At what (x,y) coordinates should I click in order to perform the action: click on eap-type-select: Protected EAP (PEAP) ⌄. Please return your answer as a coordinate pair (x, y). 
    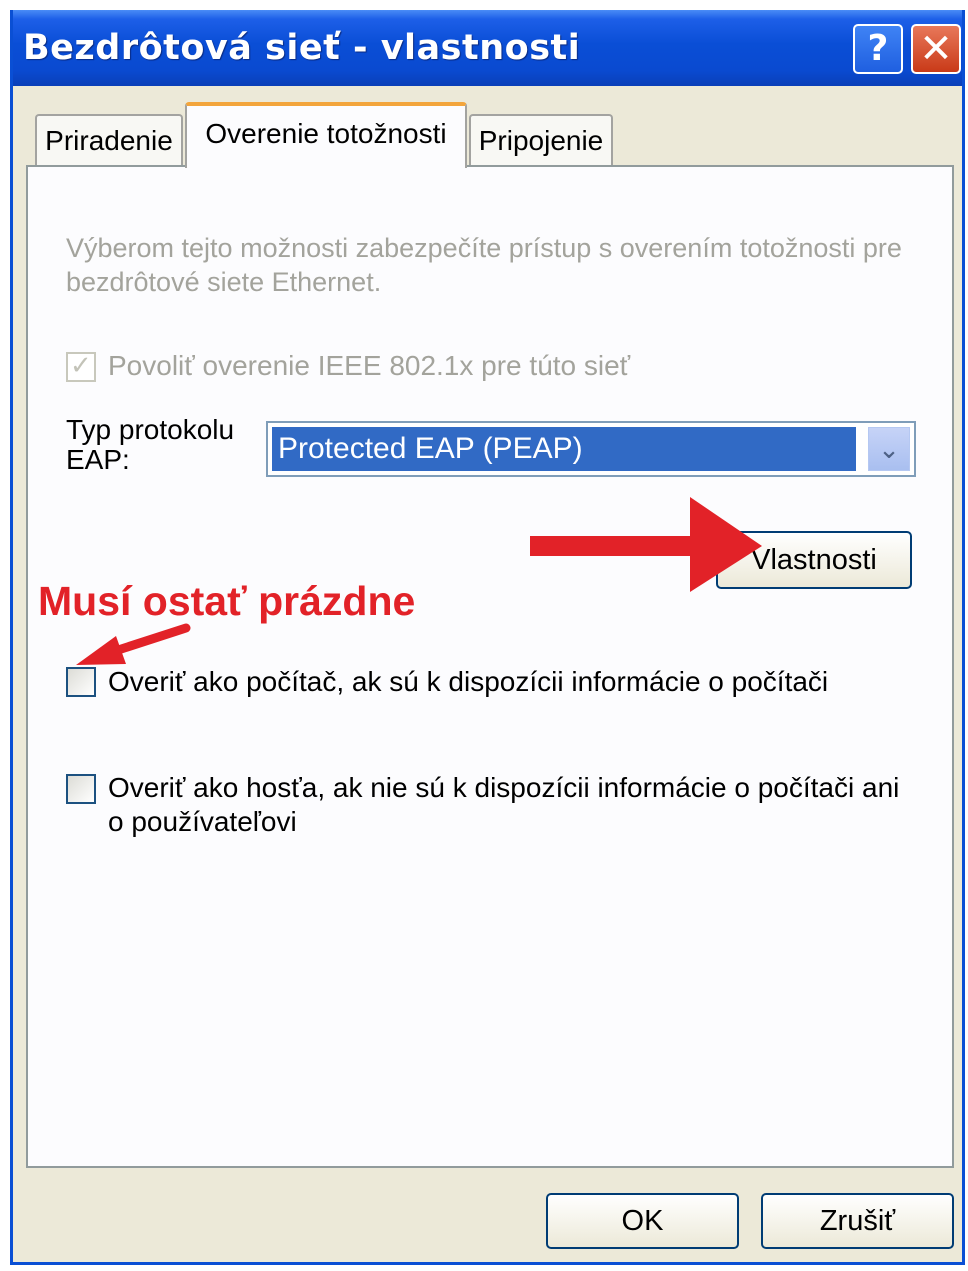
    Looking at the image, I should click on (591, 449).